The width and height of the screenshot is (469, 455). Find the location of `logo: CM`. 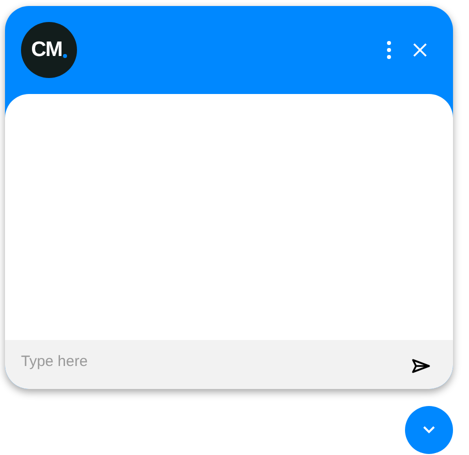

logo: CM is located at coordinates (49, 50).